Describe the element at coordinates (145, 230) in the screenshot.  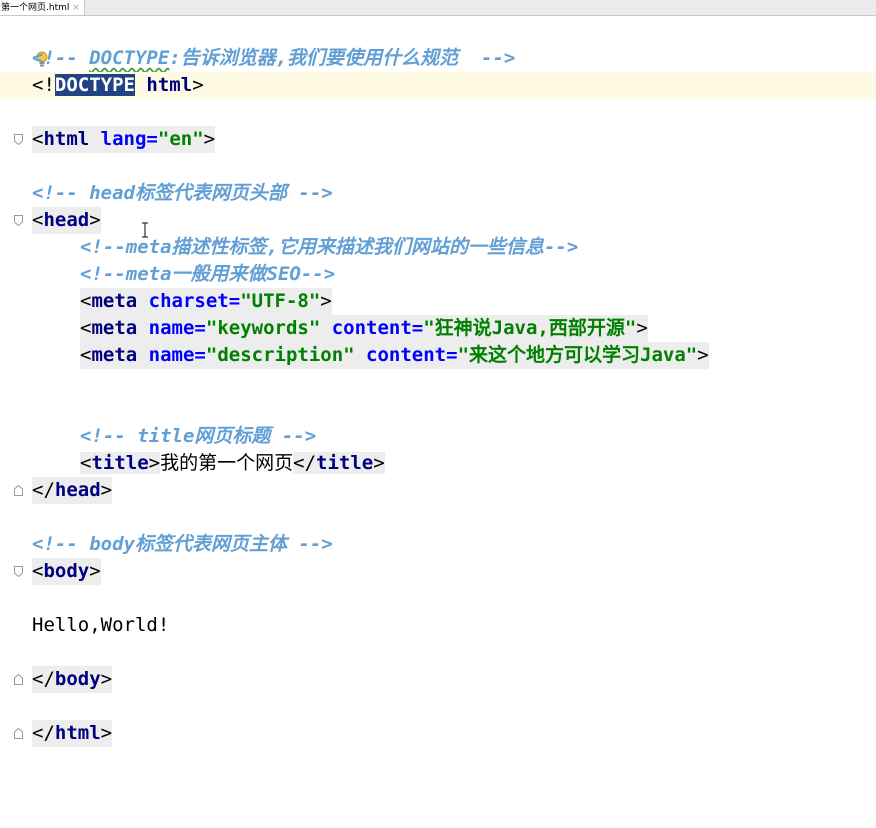
I see `text-cursor-icon` at that location.